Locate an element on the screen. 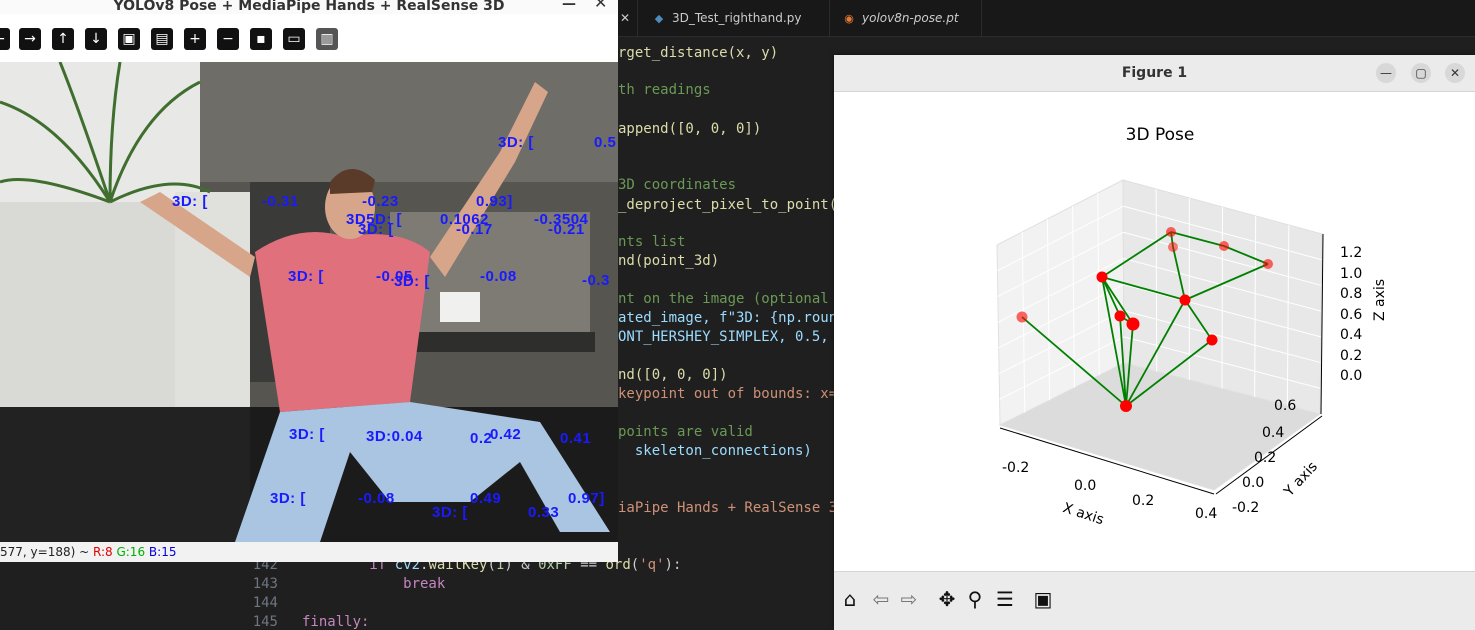  zoom-out-icon: − is located at coordinates (228, 39).